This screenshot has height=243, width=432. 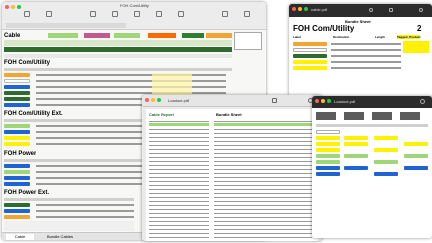 What do you see at coordinates (127, 35) in the screenshot?
I see `category-cell` at bounding box center [127, 35].